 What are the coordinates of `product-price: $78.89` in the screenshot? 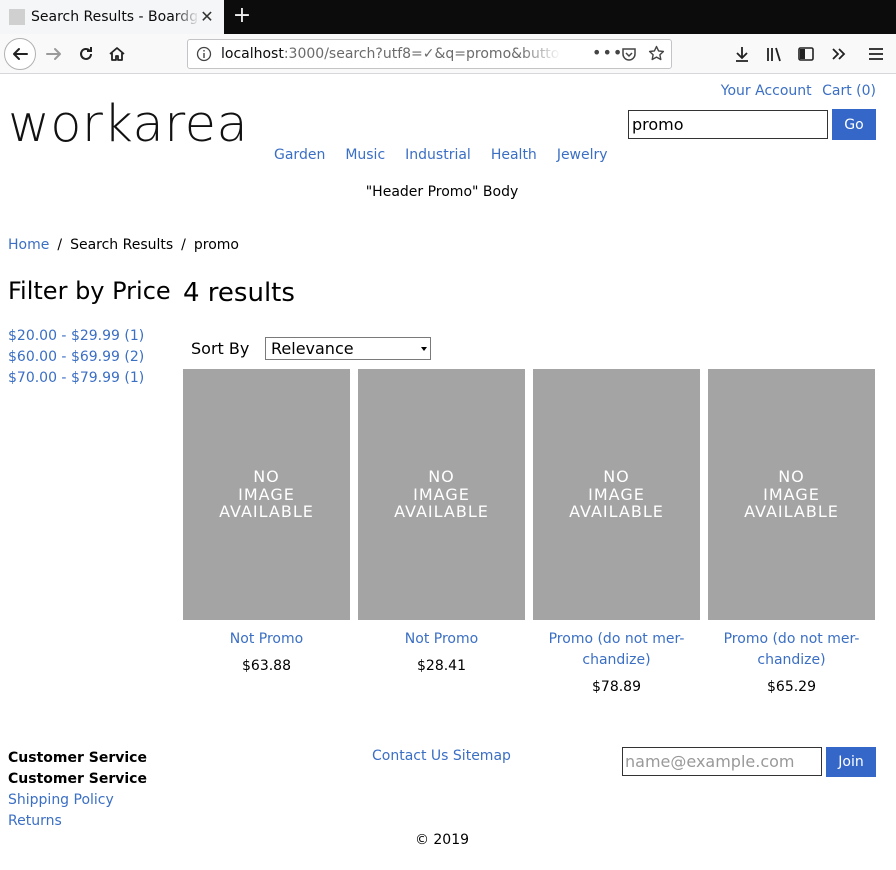 It's located at (616, 687).